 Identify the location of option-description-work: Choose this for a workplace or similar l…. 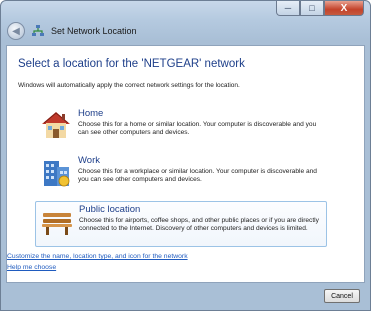
(197, 176).